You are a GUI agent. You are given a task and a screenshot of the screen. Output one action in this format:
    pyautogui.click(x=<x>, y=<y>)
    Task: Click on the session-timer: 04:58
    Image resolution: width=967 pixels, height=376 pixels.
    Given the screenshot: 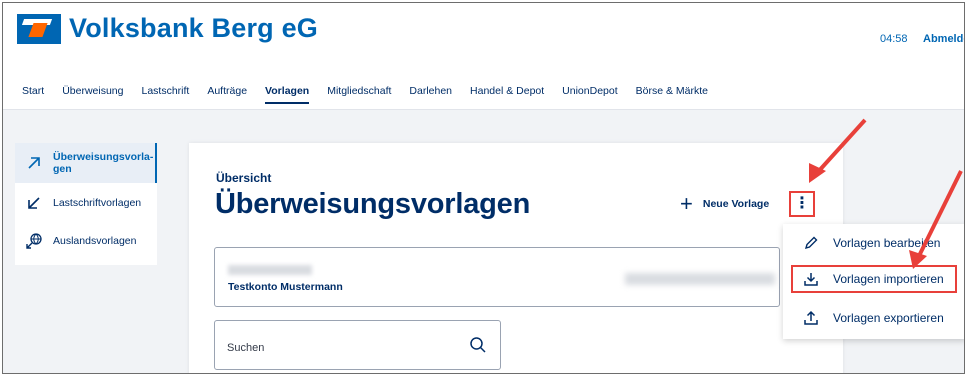 What is the action you would take?
    pyautogui.click(x=894, y=39)
    